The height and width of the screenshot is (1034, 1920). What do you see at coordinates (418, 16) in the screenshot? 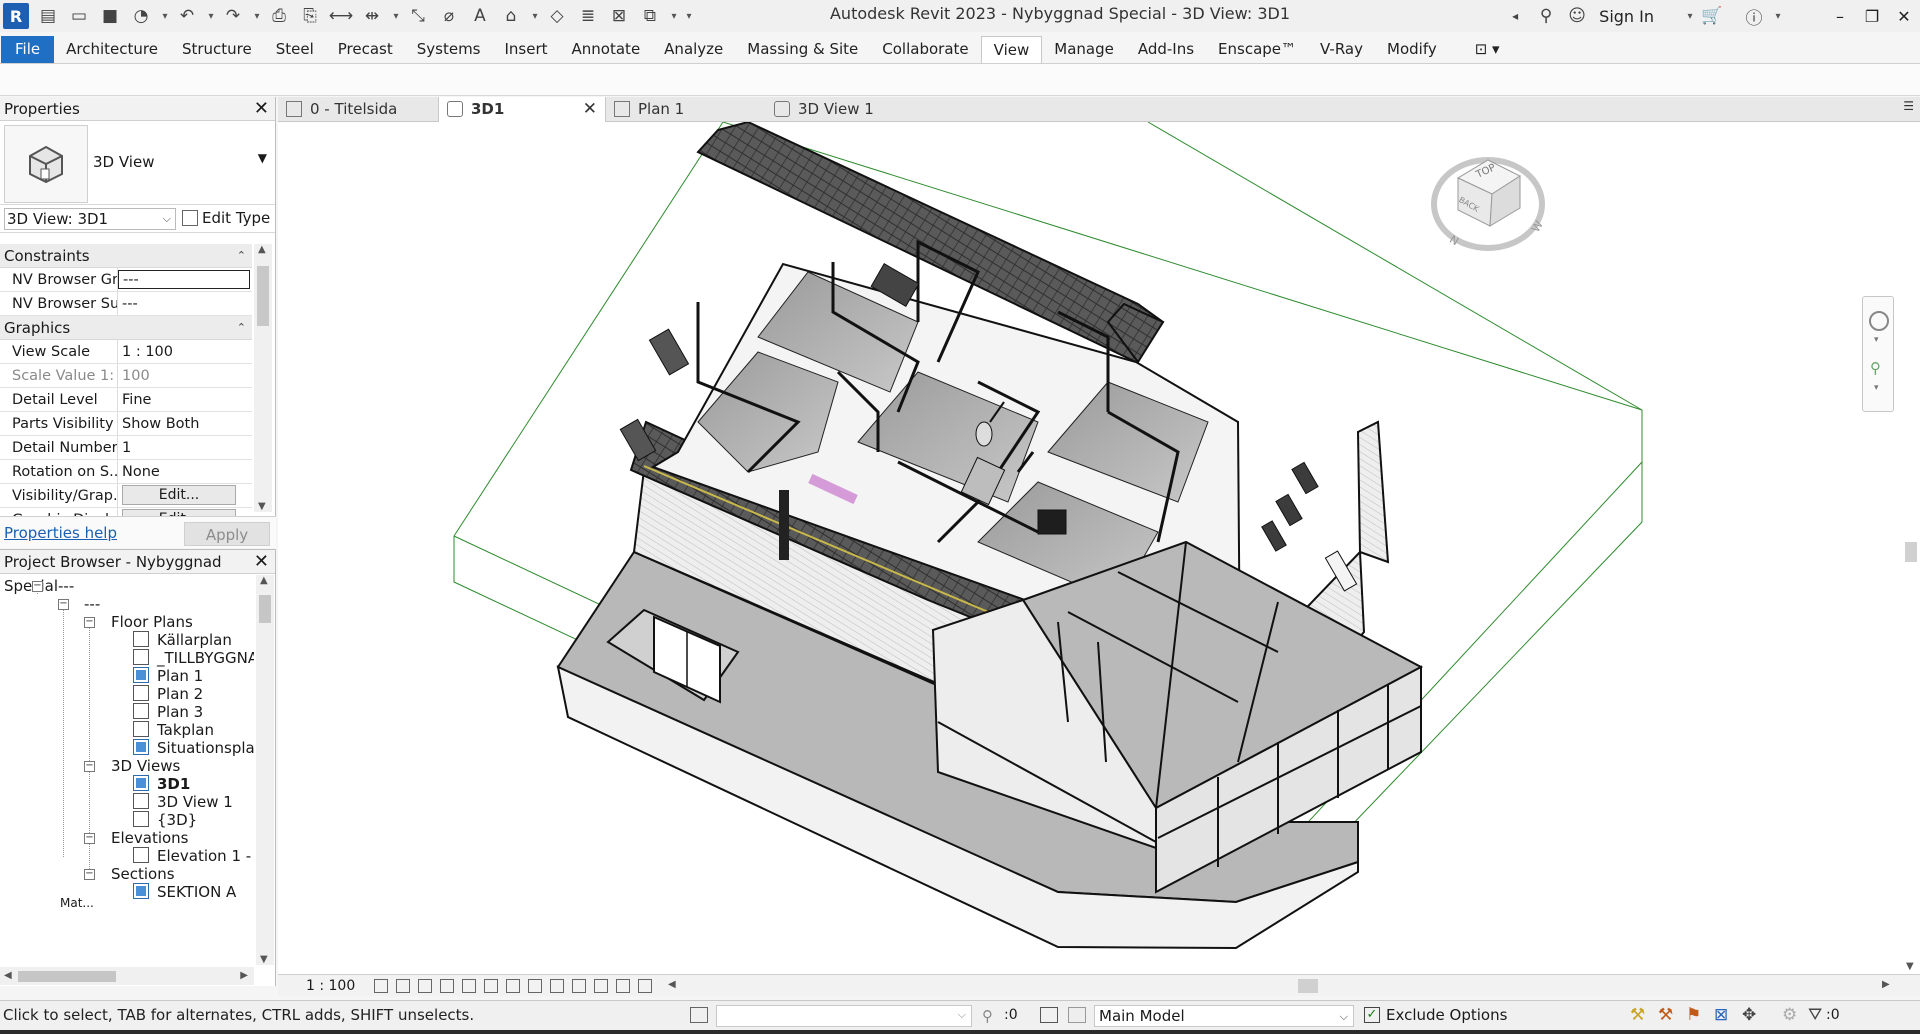
I see `tag-icon: ⤡` at bounding box center [418, 16].